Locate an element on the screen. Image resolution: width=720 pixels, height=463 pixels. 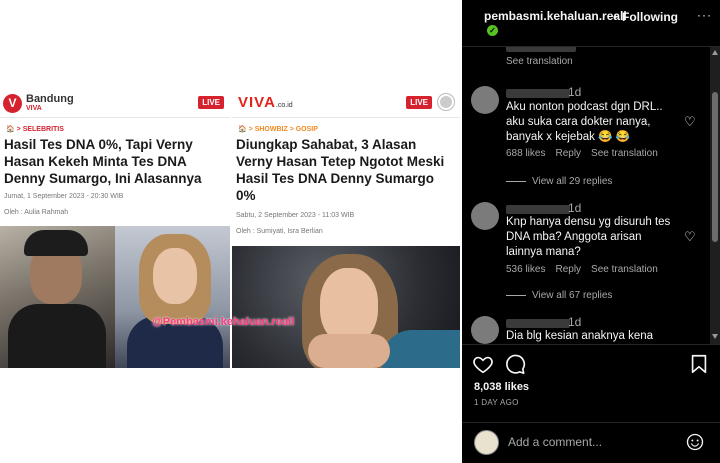
viva-brand: VIVA is located at coordinates (257, 102).